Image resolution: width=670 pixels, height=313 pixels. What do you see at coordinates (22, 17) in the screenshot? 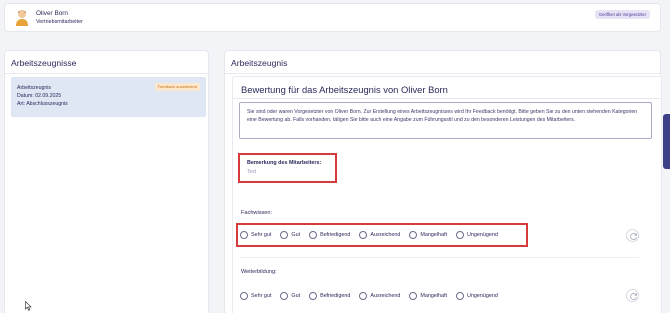
I see `avatar` at bounding box center [22, 17].